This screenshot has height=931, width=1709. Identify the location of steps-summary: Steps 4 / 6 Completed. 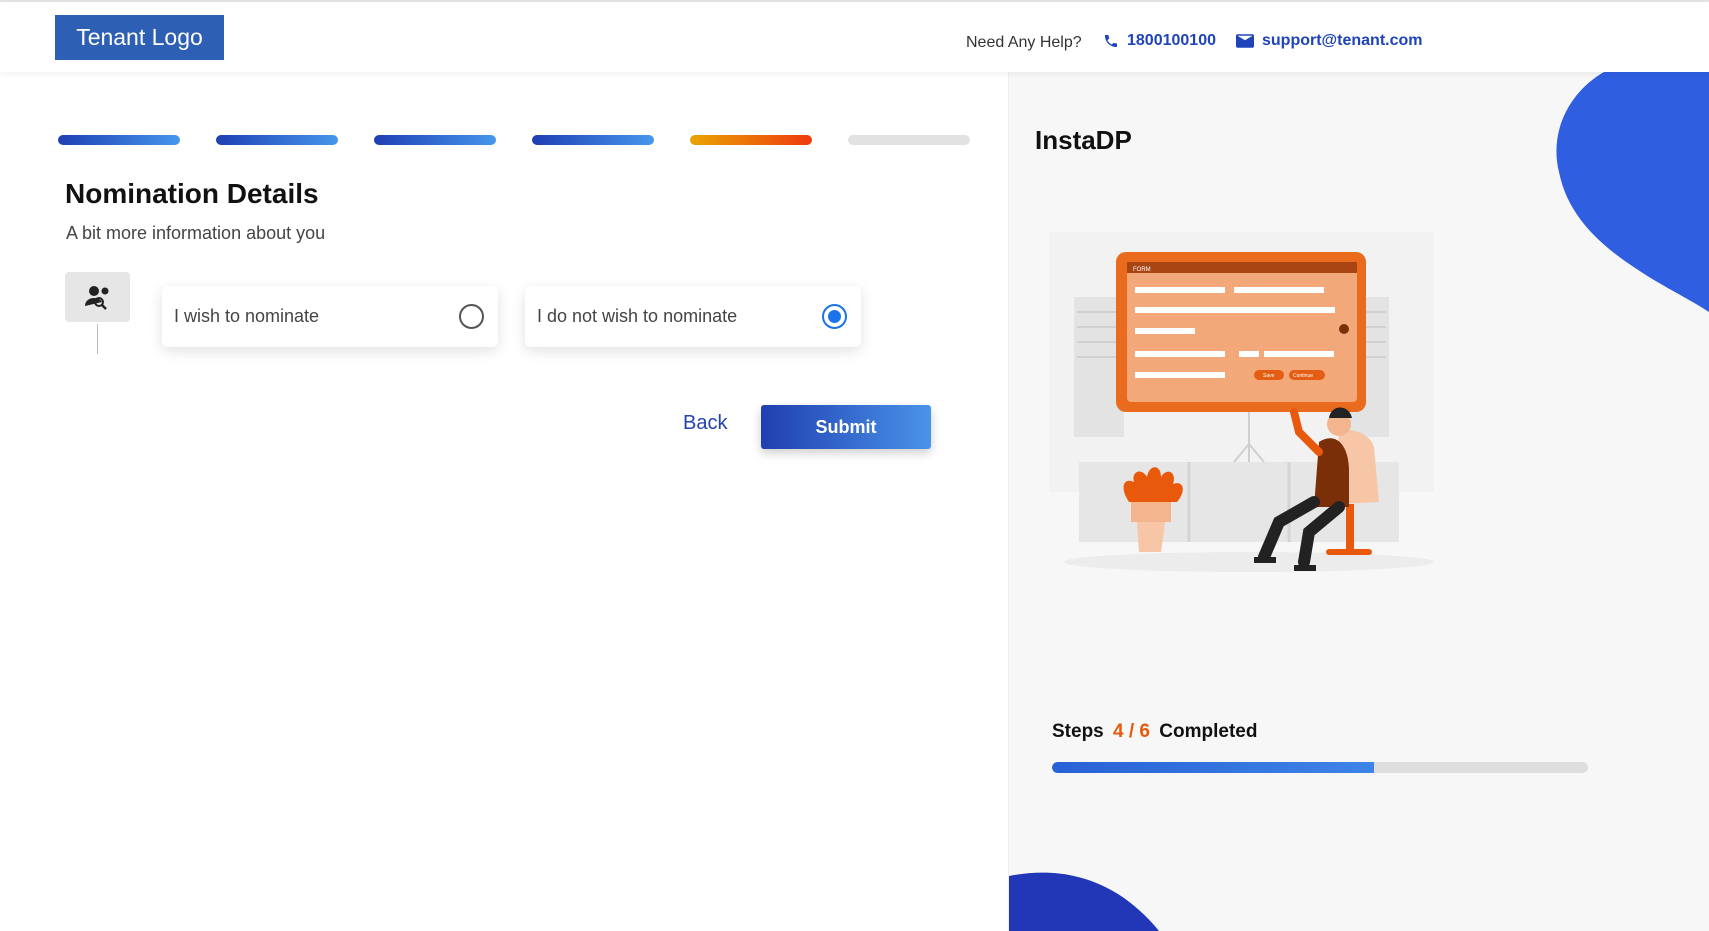
(1154, 732).